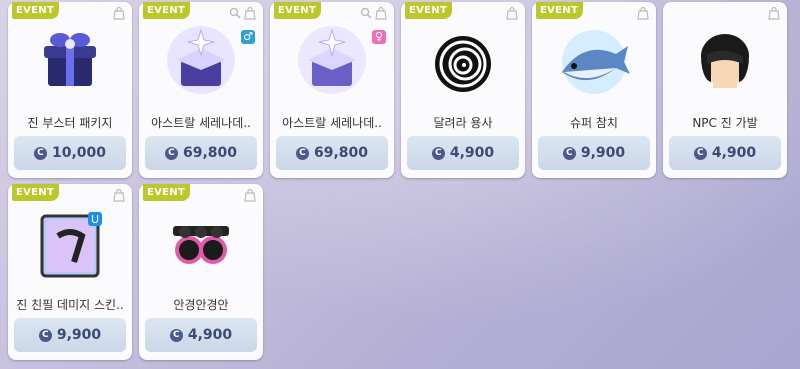 This screenshot has height=369, width=800. Describe the element at coordinates (248, 37) in the screenshot. I see `male-gender-icon: ♂` at that location.